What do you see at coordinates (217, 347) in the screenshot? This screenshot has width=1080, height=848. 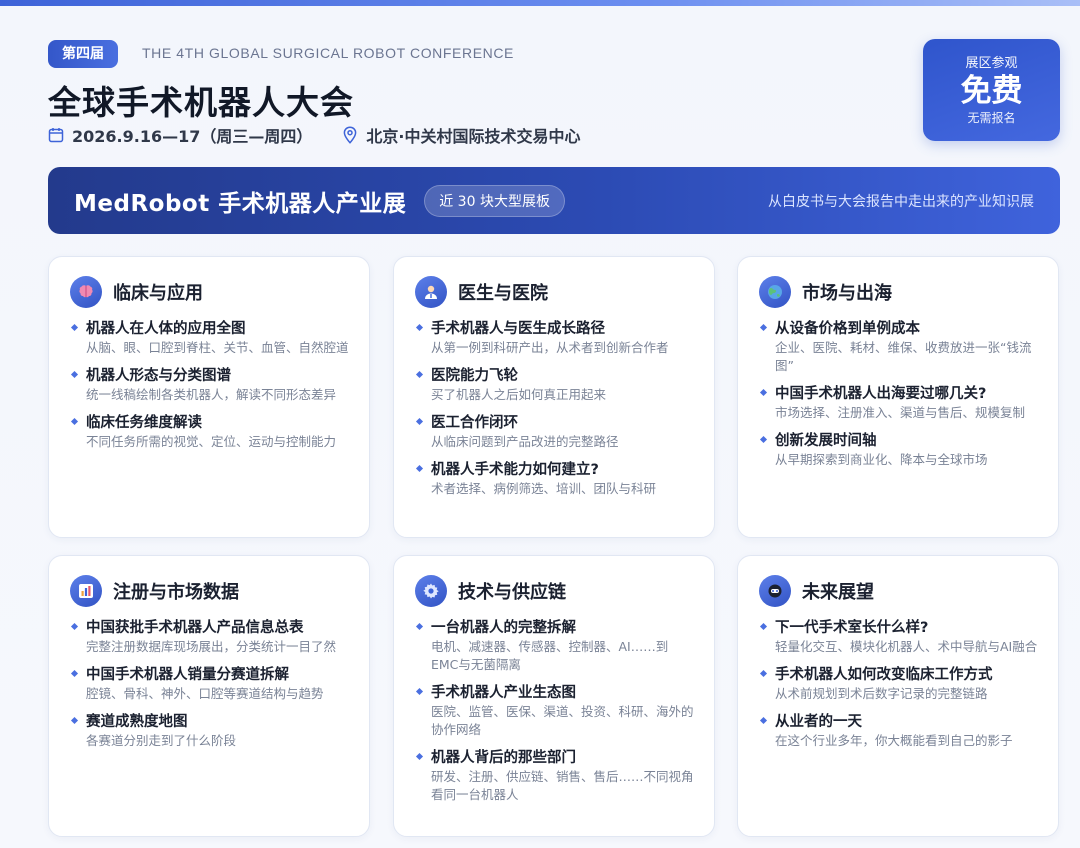 I see `entry-desc: 从脑、眼、口腔到脊柱、关节、血管、自然腔道` at bounding box center [217, 347].